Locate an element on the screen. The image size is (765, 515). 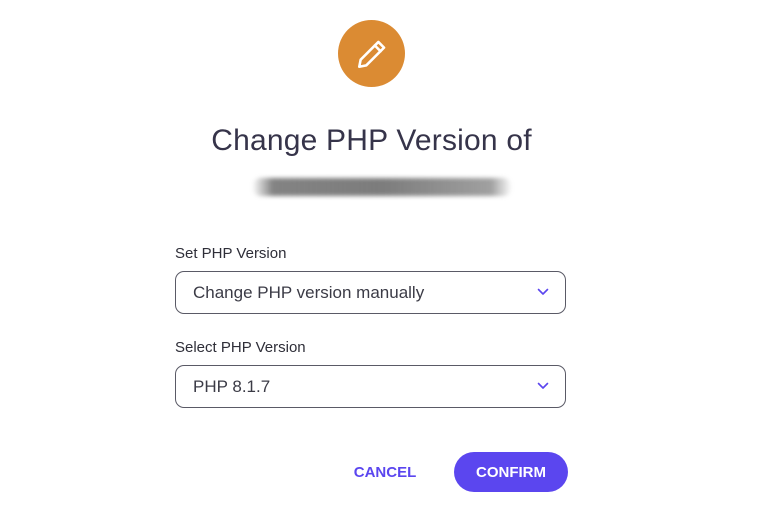
select-php-version-select: PHP 8.1.7 is located at coordinates (370, 386).